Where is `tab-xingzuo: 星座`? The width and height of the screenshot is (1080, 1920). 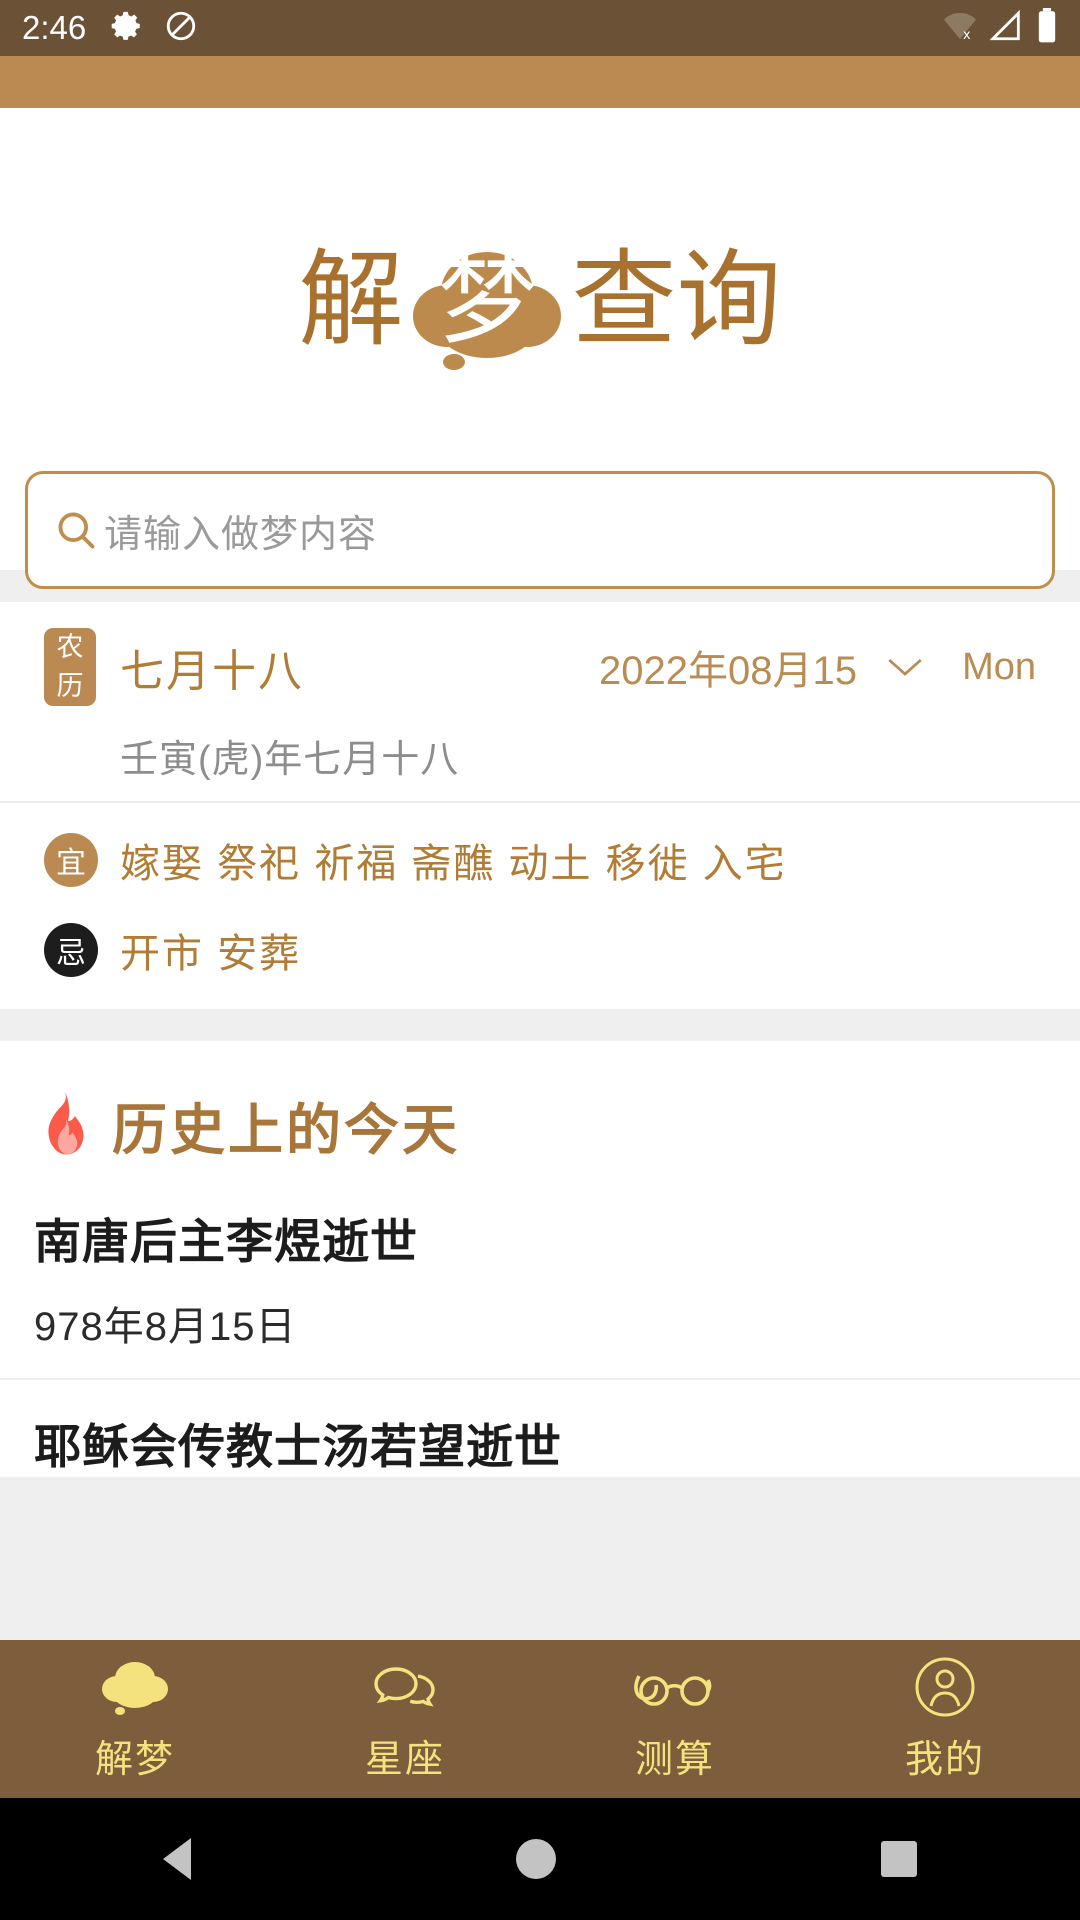 tab-xingzuo: 星座 is located at coordinates (405, 1719).